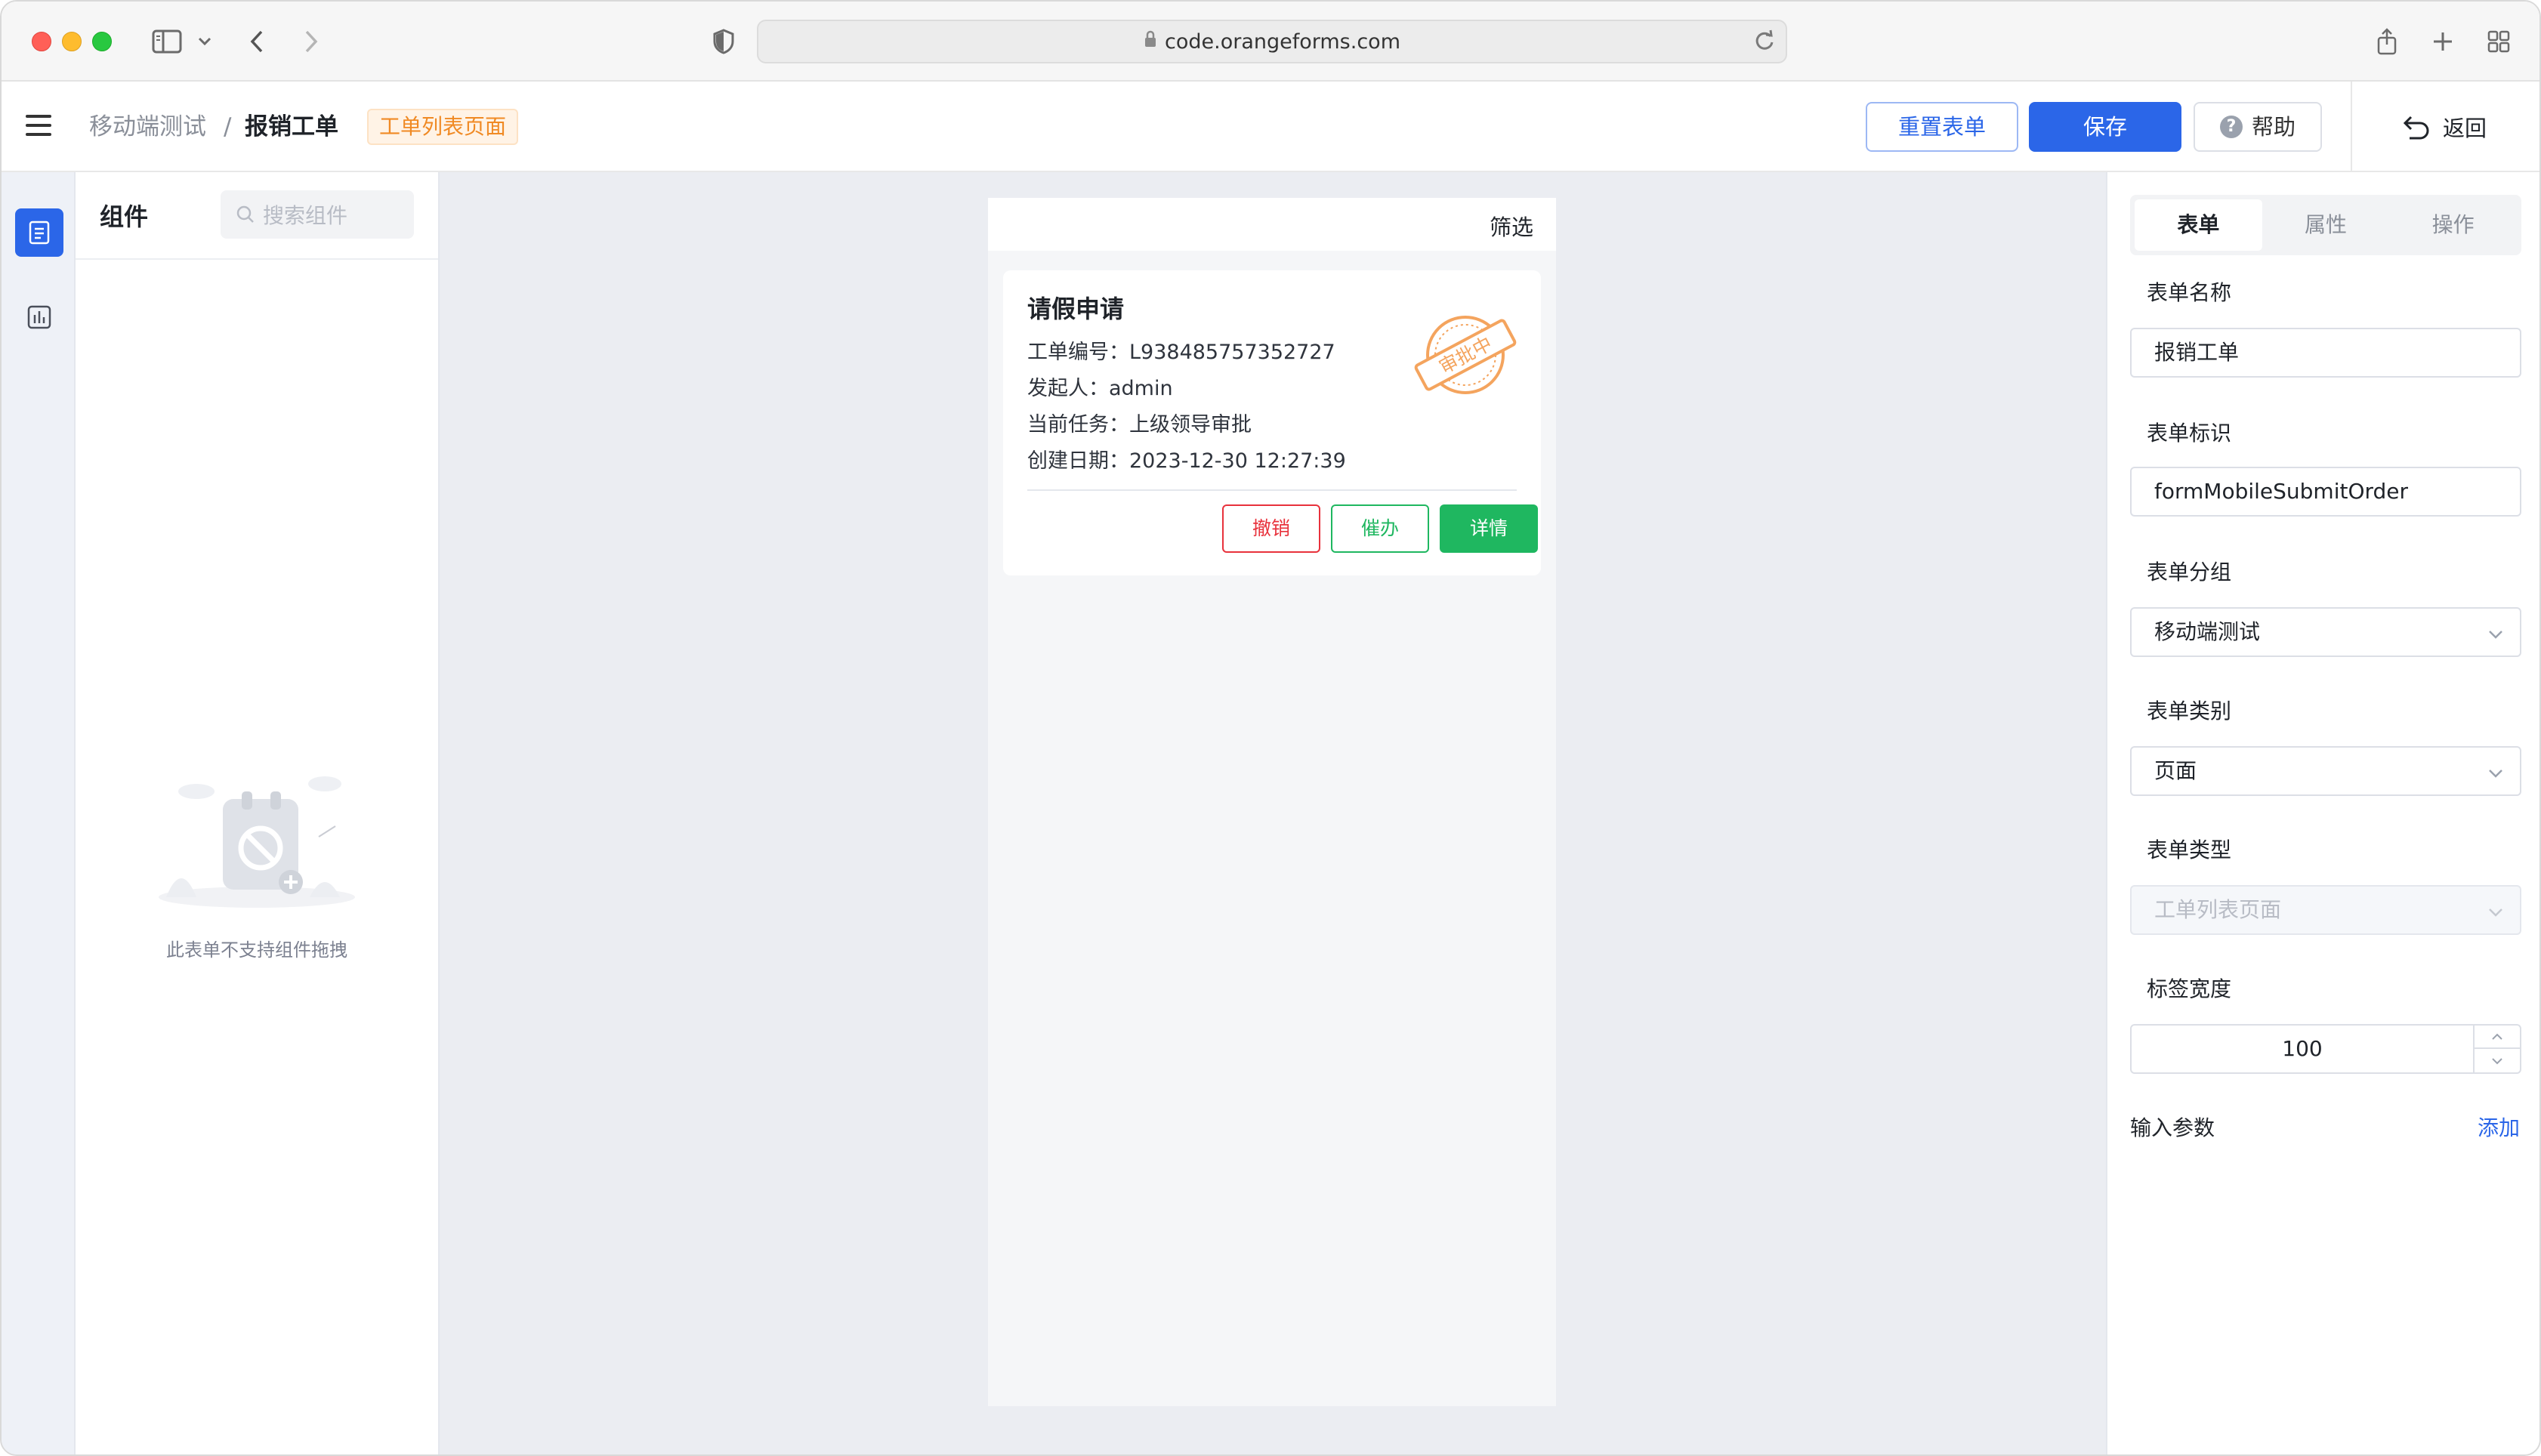  I want to click on number-stepper, so click(2496, 1049).